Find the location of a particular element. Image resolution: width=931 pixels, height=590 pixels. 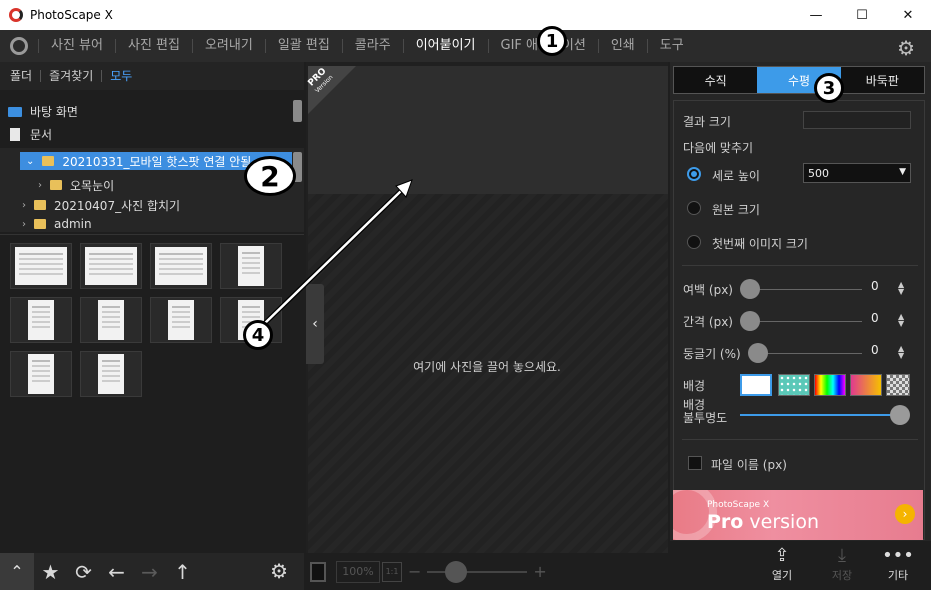

annotation-badge-2: 2 is located at coordinates (270, 176).